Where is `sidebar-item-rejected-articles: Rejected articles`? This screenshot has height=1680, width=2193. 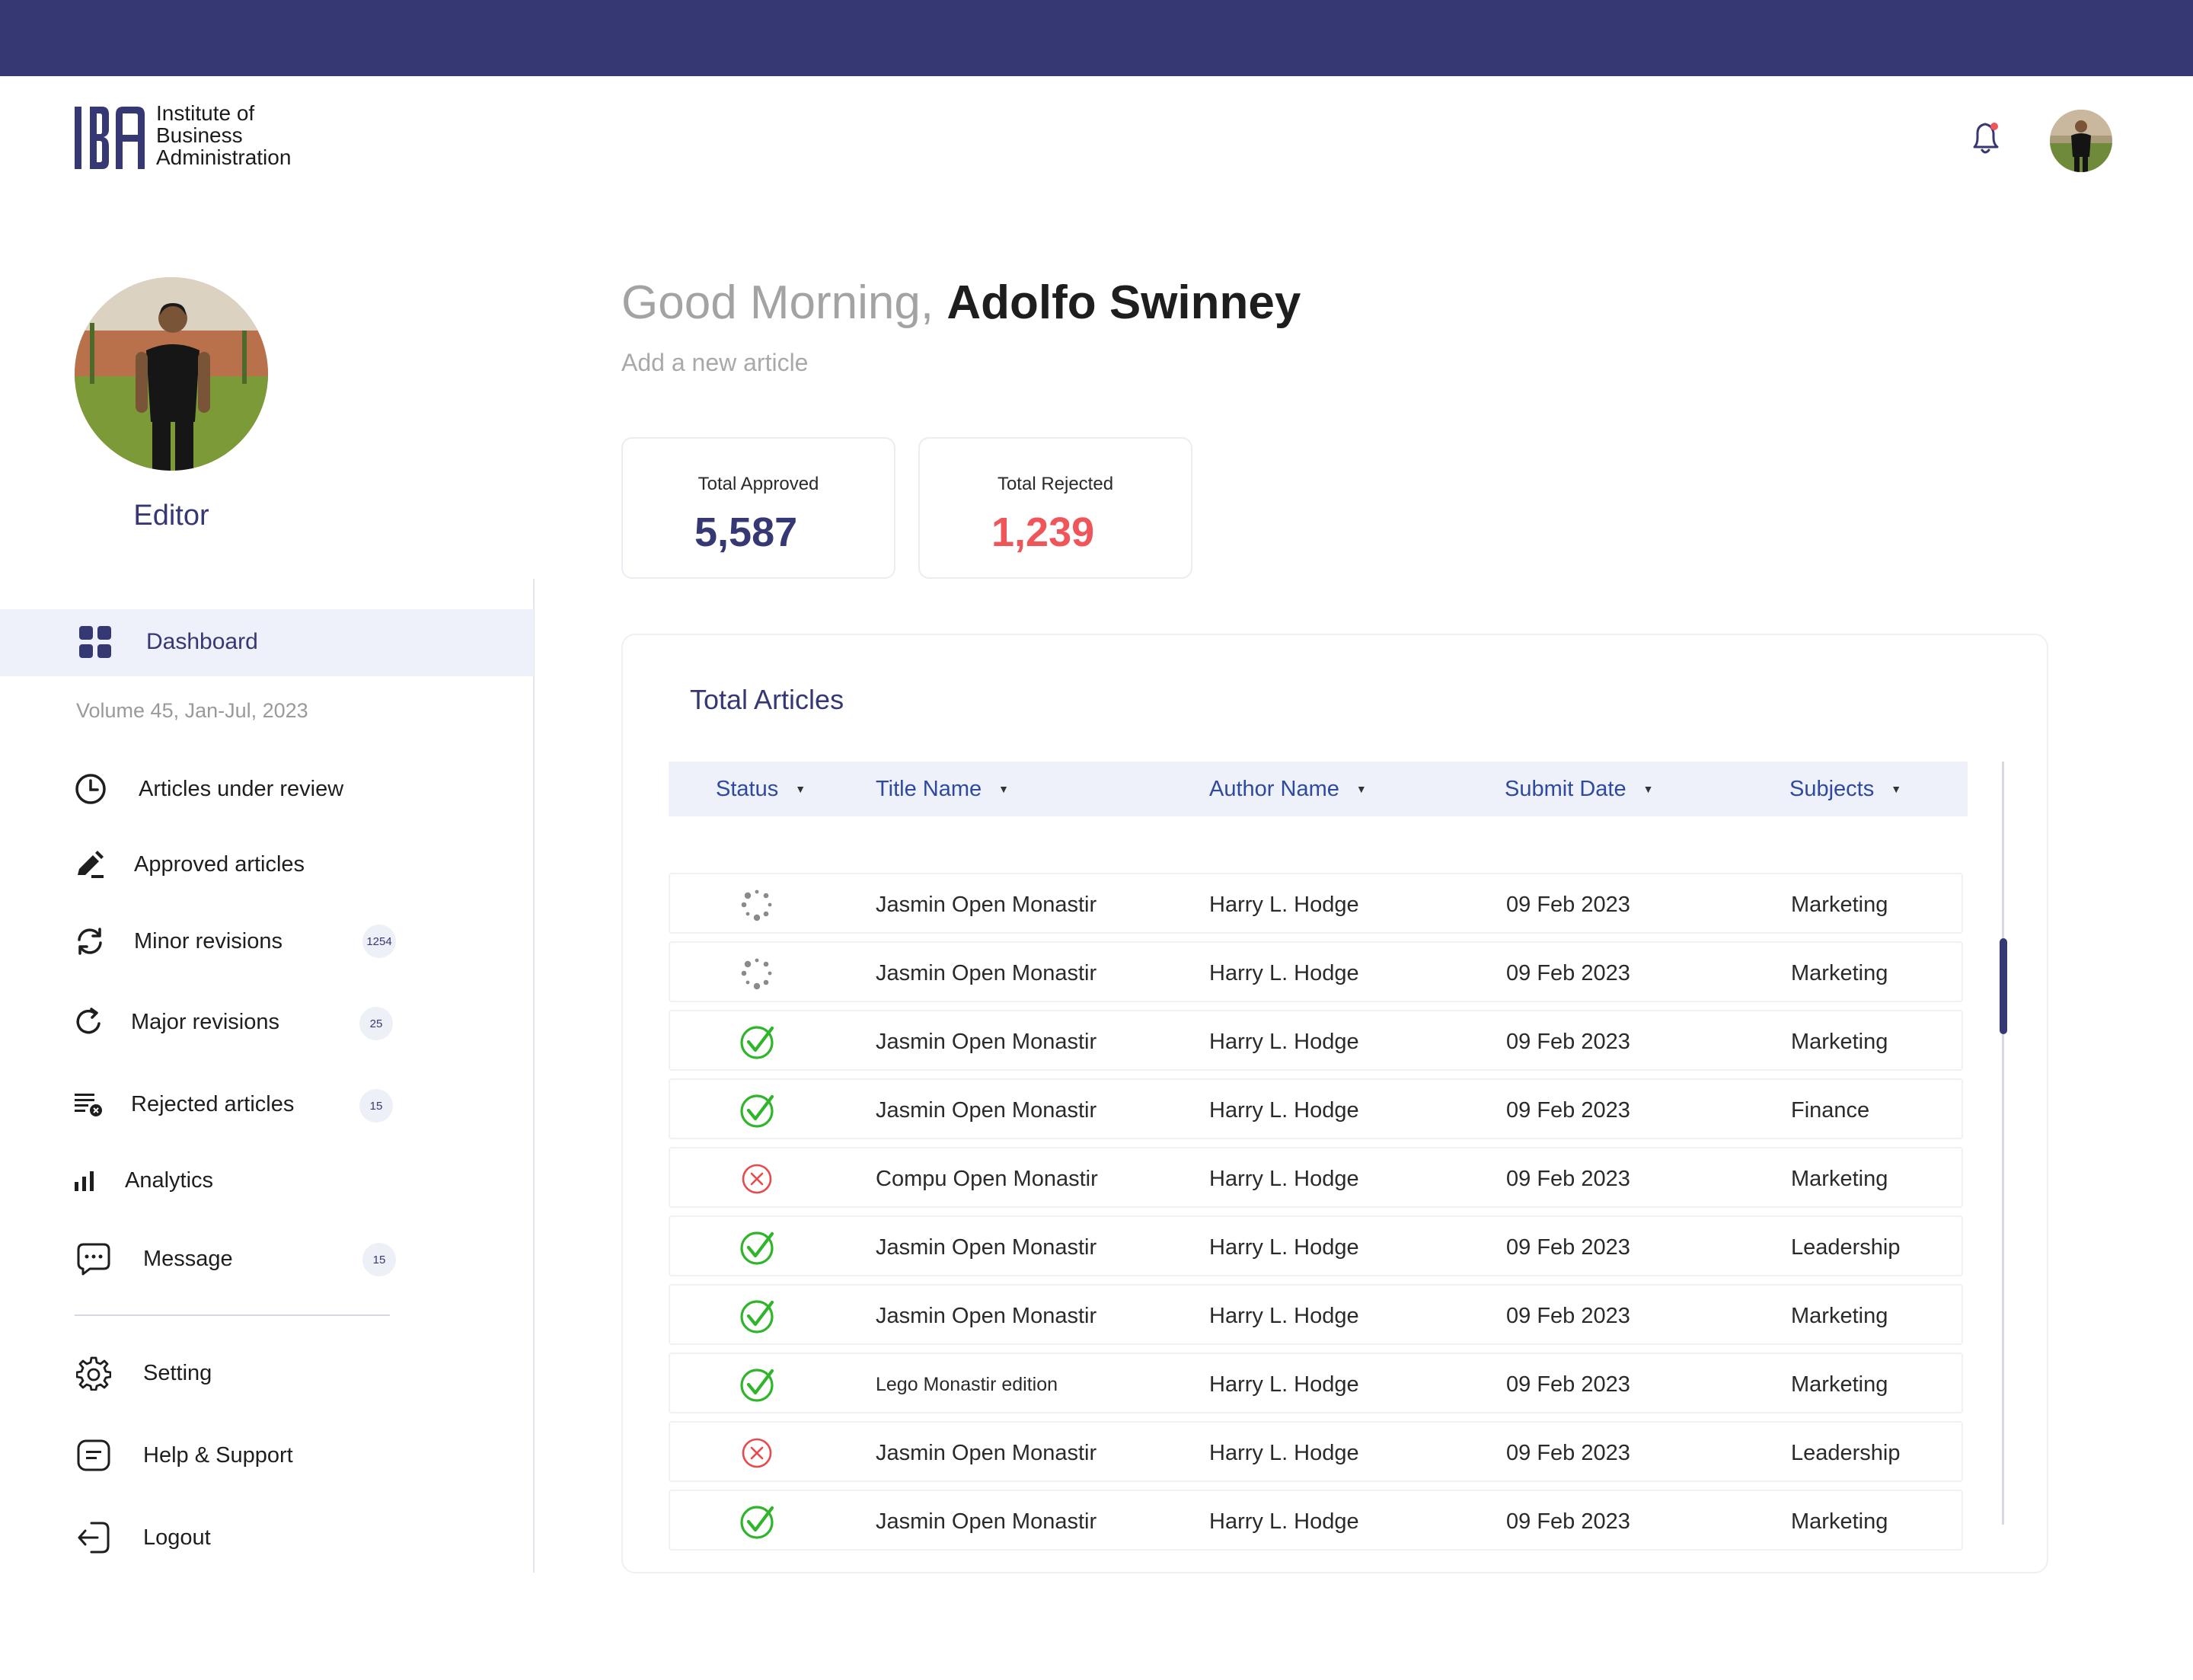
sidebar-item-rejected-articles: Rejected articles is located at coordinates (184, 1104).